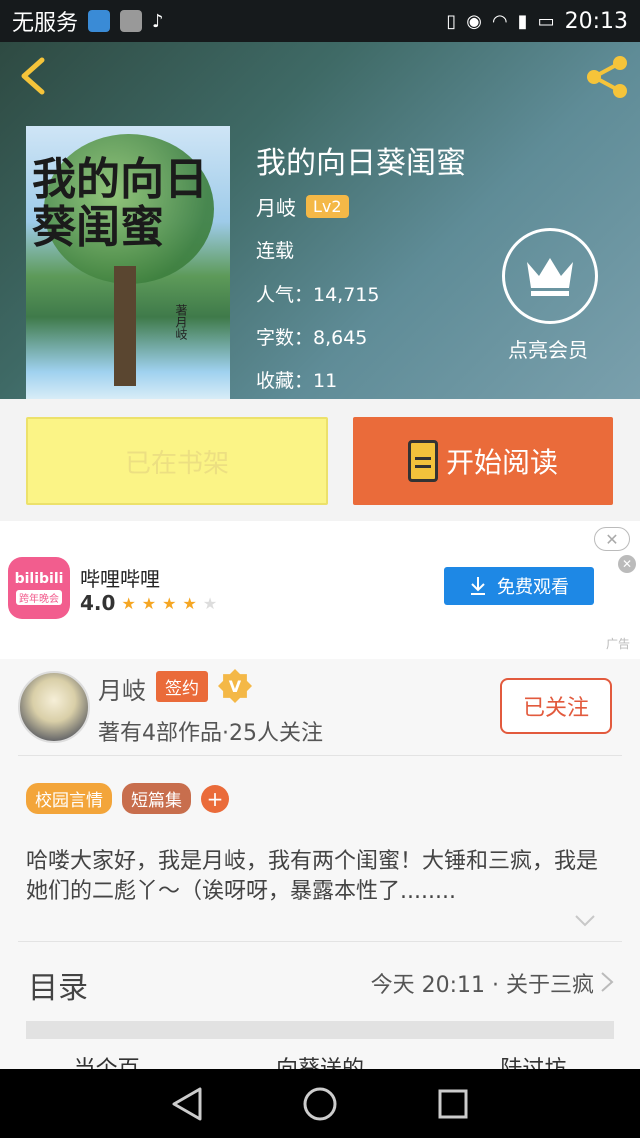 The image size is (640, 1138). I want to click on chevron-right-icon, so click(607, 982).